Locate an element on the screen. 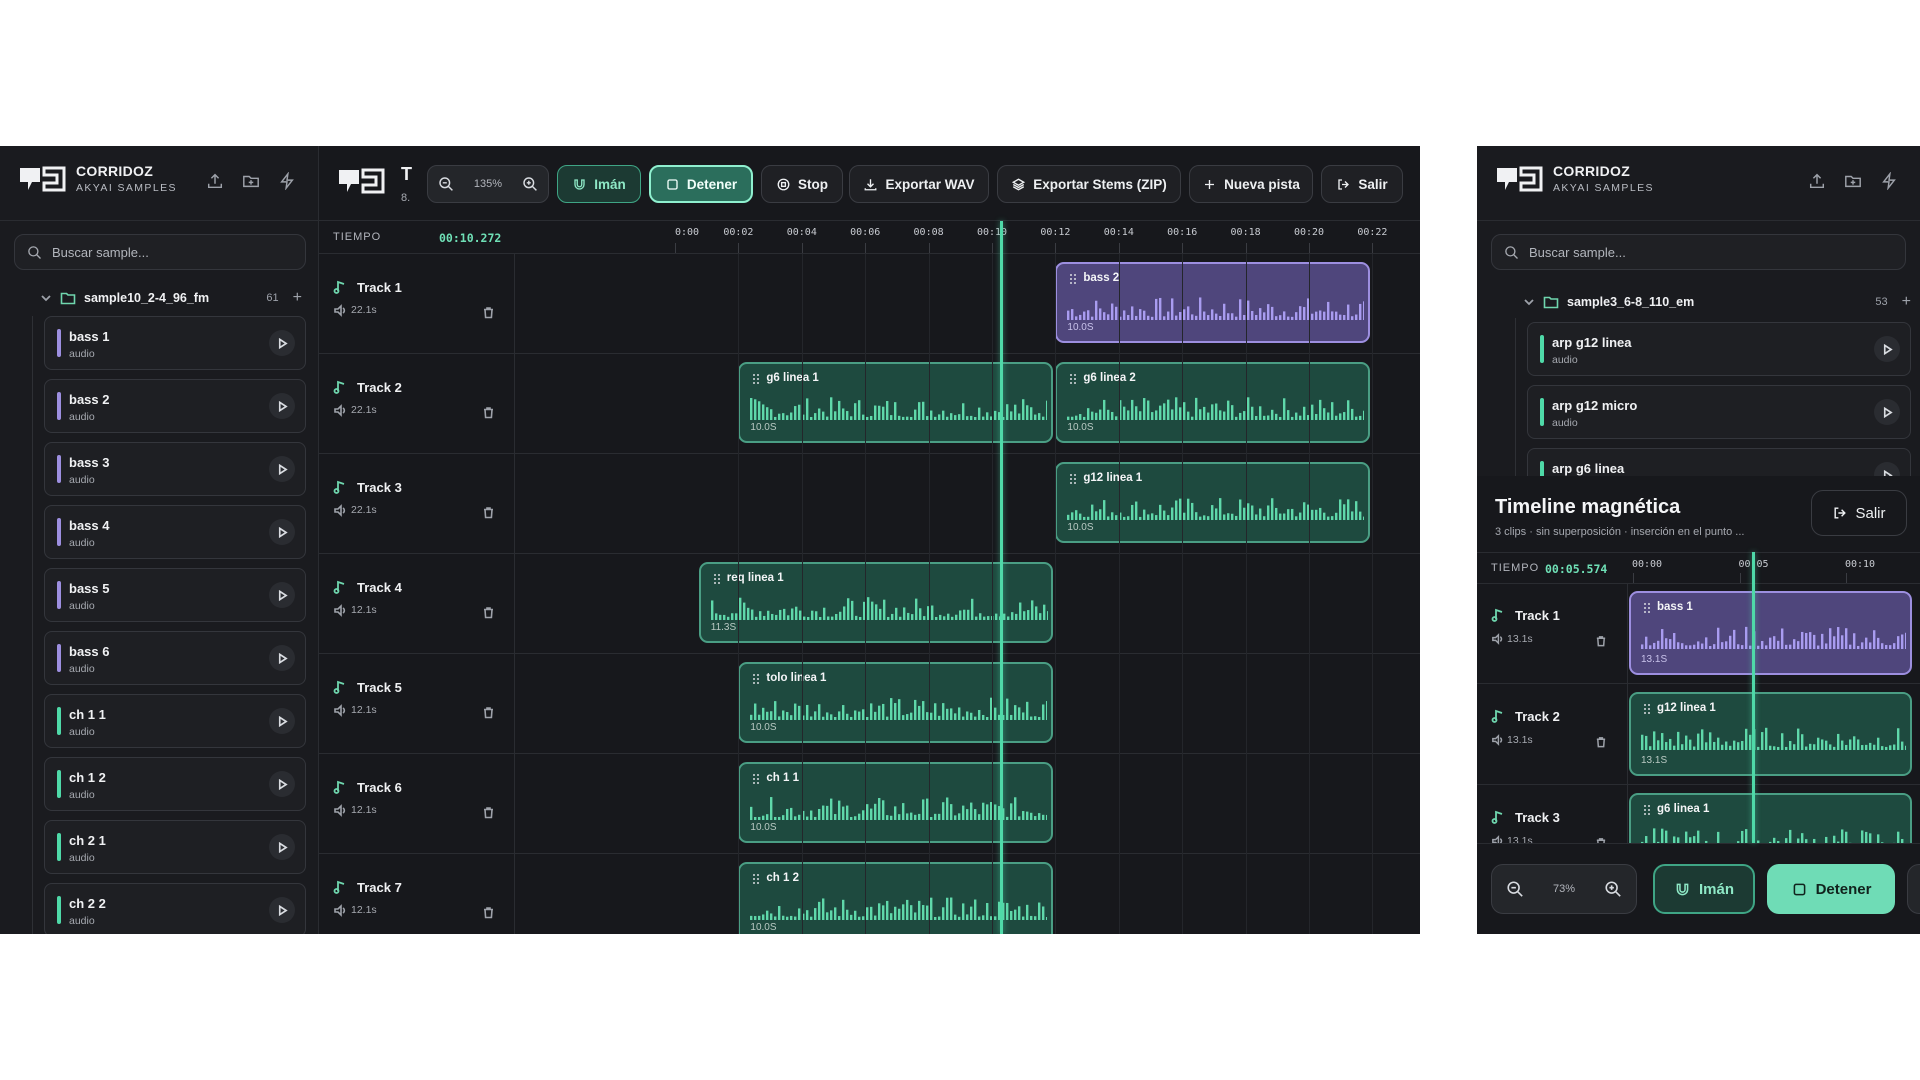  track-lane: g6 linea 1 10.0S g6 linea 2 10.0S is located at coordinates (967, 403).